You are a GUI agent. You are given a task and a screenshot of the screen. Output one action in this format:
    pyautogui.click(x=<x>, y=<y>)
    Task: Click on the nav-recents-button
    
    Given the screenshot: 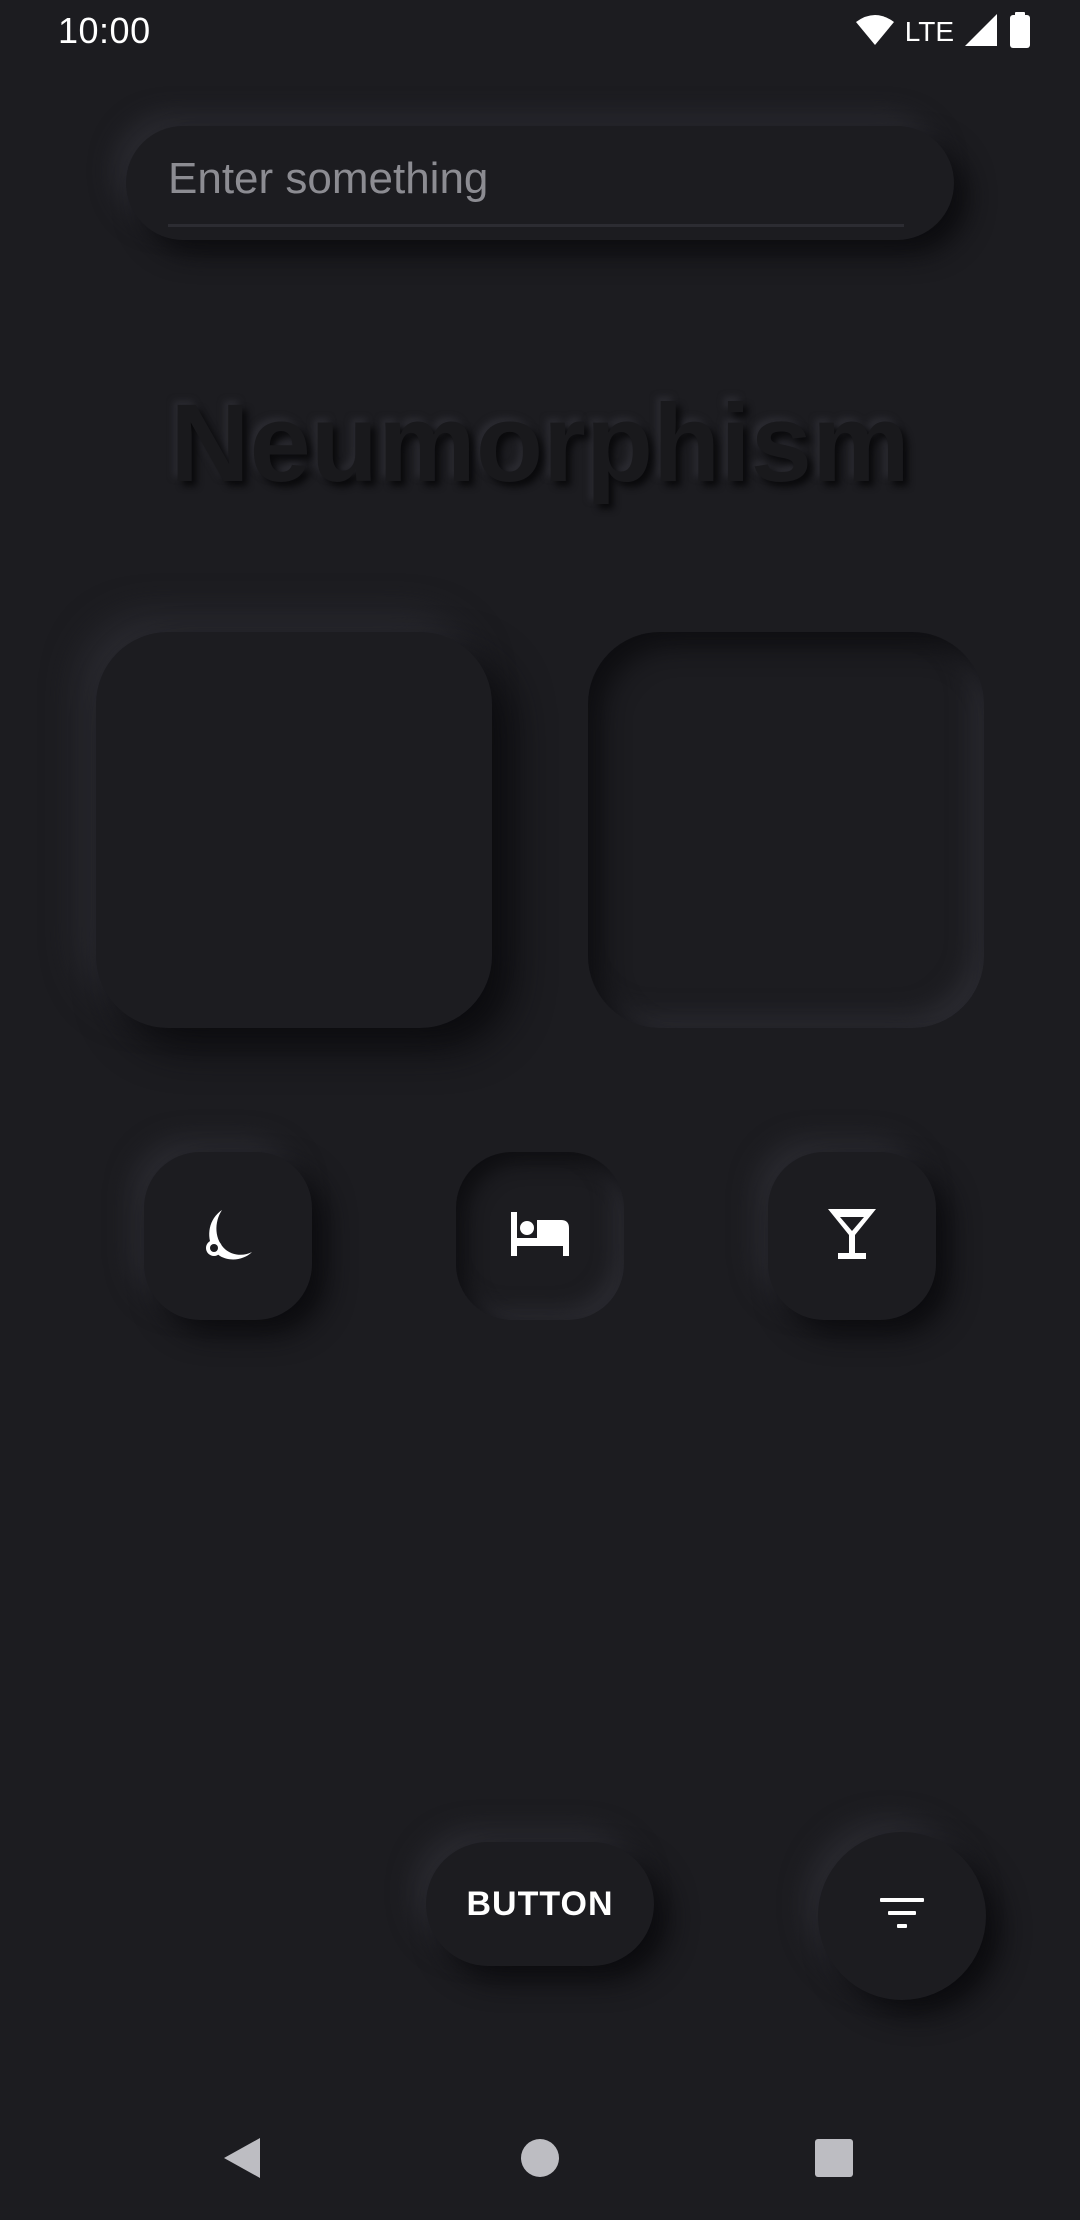 What is the action you would take?
    pyautogui.click(x=834, y=2160)
    